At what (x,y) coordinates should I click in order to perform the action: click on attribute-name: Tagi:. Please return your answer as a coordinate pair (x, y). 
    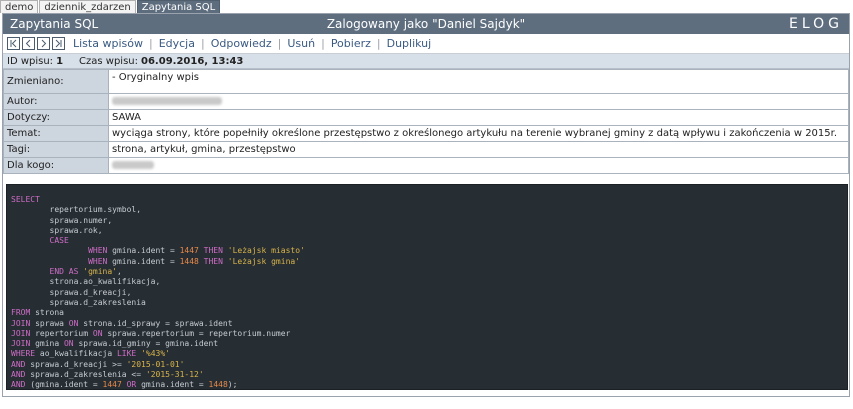
    Looking at the image, I should click on (56, 149).